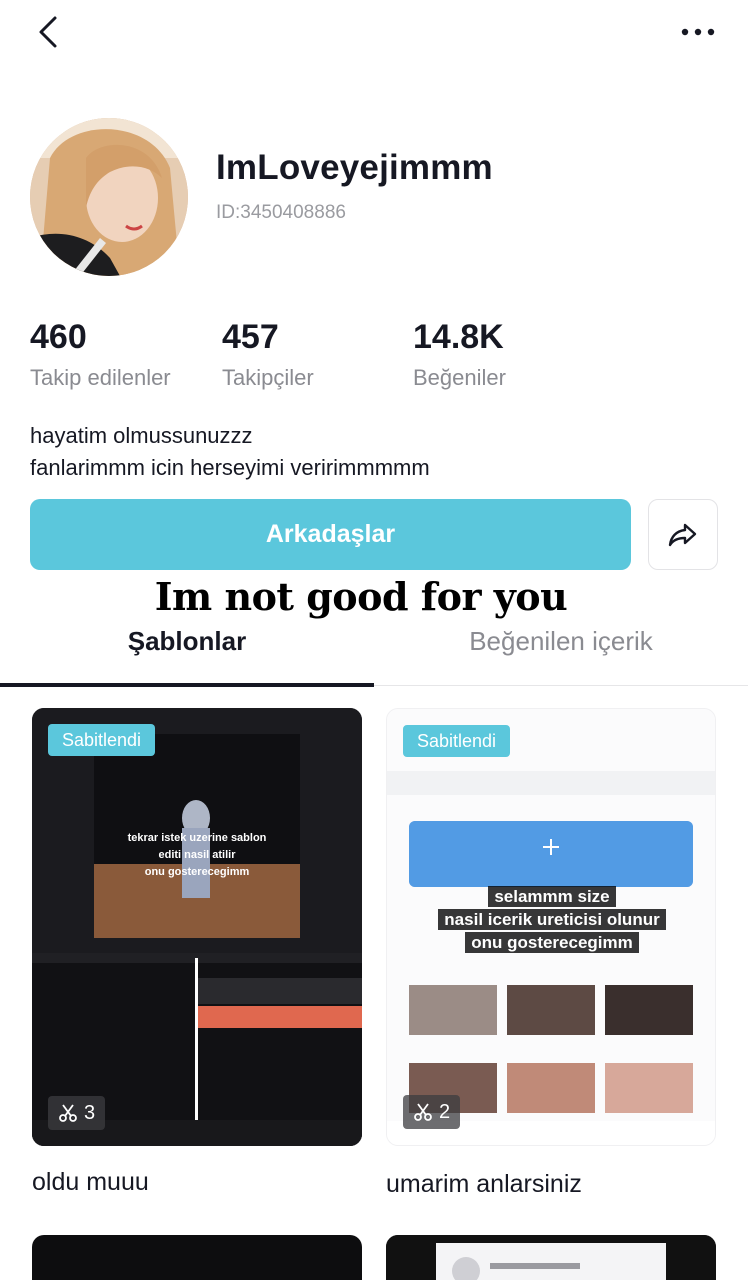 The height and width of the screenshot is (1280, 748). What do you see at coordinates (484, 1184) in the screenshot?
I see `template-title: umarim anlarsiniz` at bounding box center [484, 1184].